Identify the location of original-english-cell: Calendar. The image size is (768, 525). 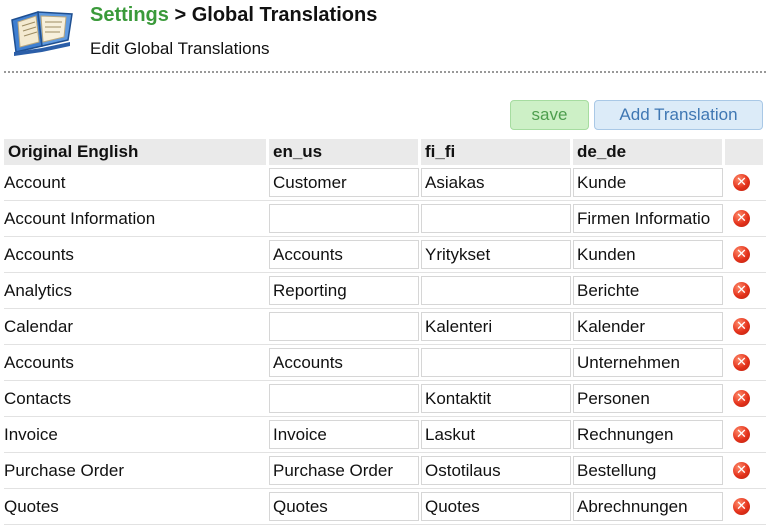
(136, 327).